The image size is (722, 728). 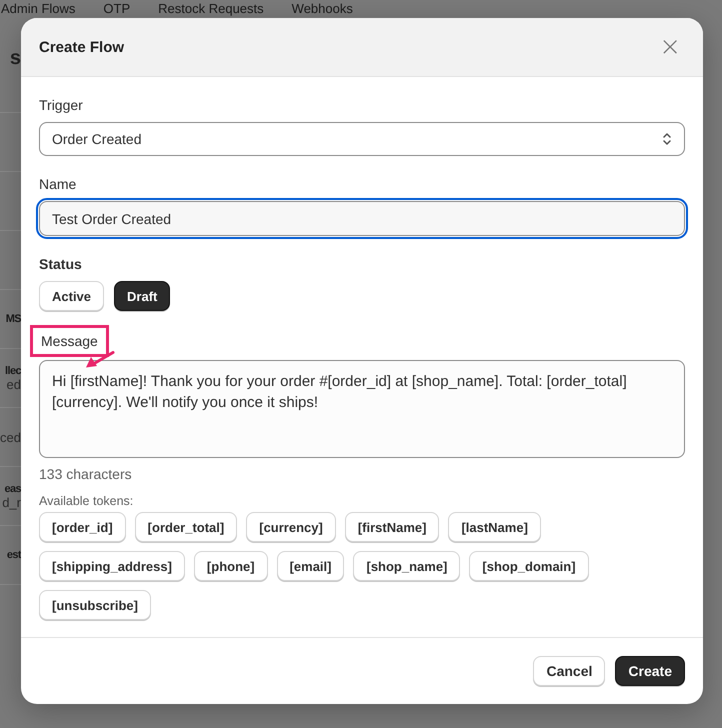 What do you see at coordinates (362, 218) in the screenshot?
I see `name-field: Test Order Created` at bounding box center [362, 218].